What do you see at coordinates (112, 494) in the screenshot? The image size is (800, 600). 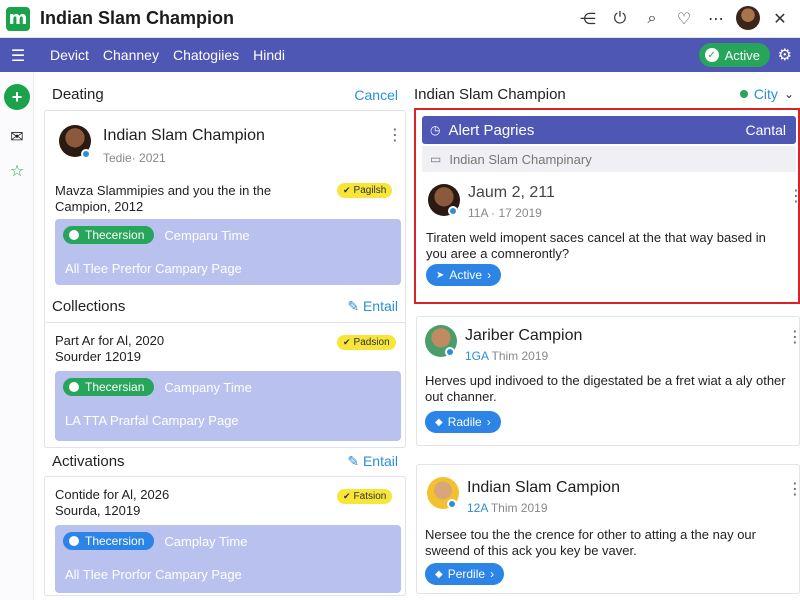 I see `card-text-line1: Contide for Al, 2026` at bounding box center [112, 494].